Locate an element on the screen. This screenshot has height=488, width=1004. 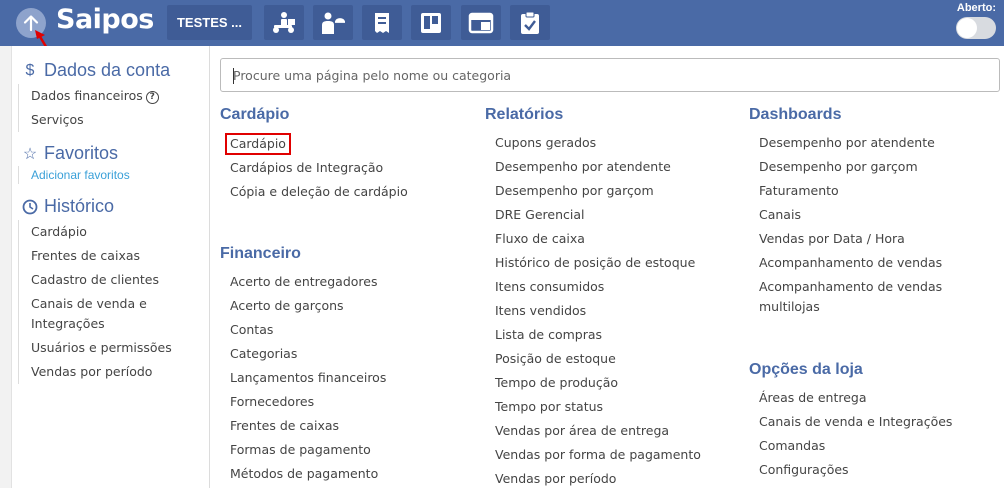
board-icon is located at coordinates (431, 22).